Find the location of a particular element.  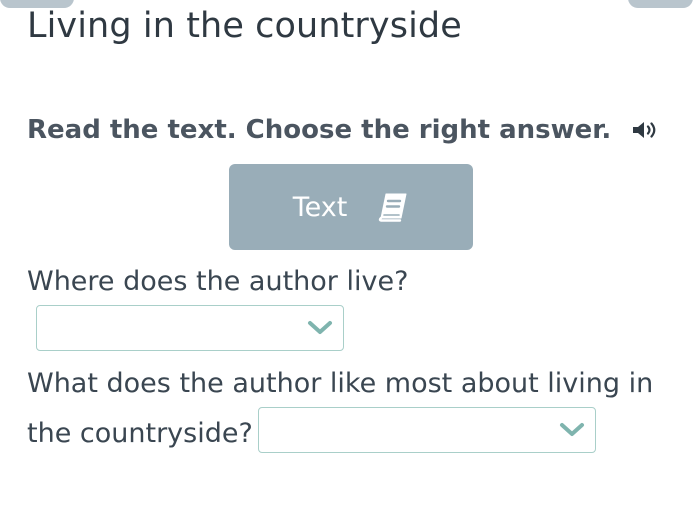

speaker-icon is located at coordinates (645, 130).